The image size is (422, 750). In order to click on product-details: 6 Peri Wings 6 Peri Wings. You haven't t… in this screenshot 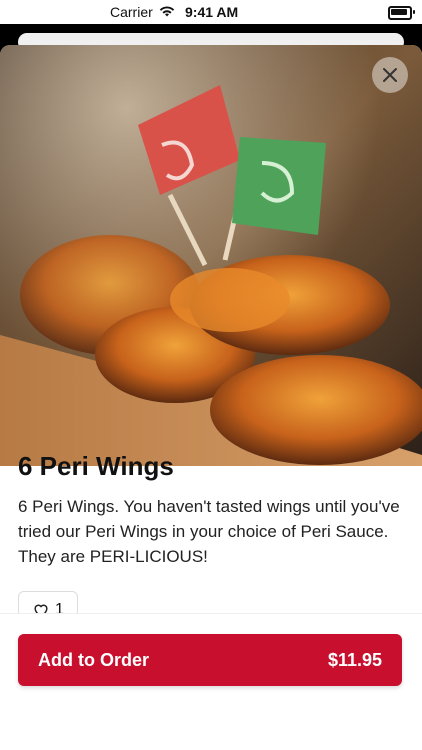, I will do `click(211, 510)`.